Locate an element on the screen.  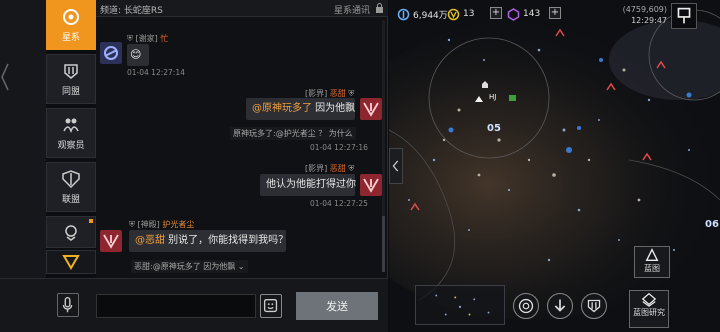
message-input is located at coordinates (176, 306).